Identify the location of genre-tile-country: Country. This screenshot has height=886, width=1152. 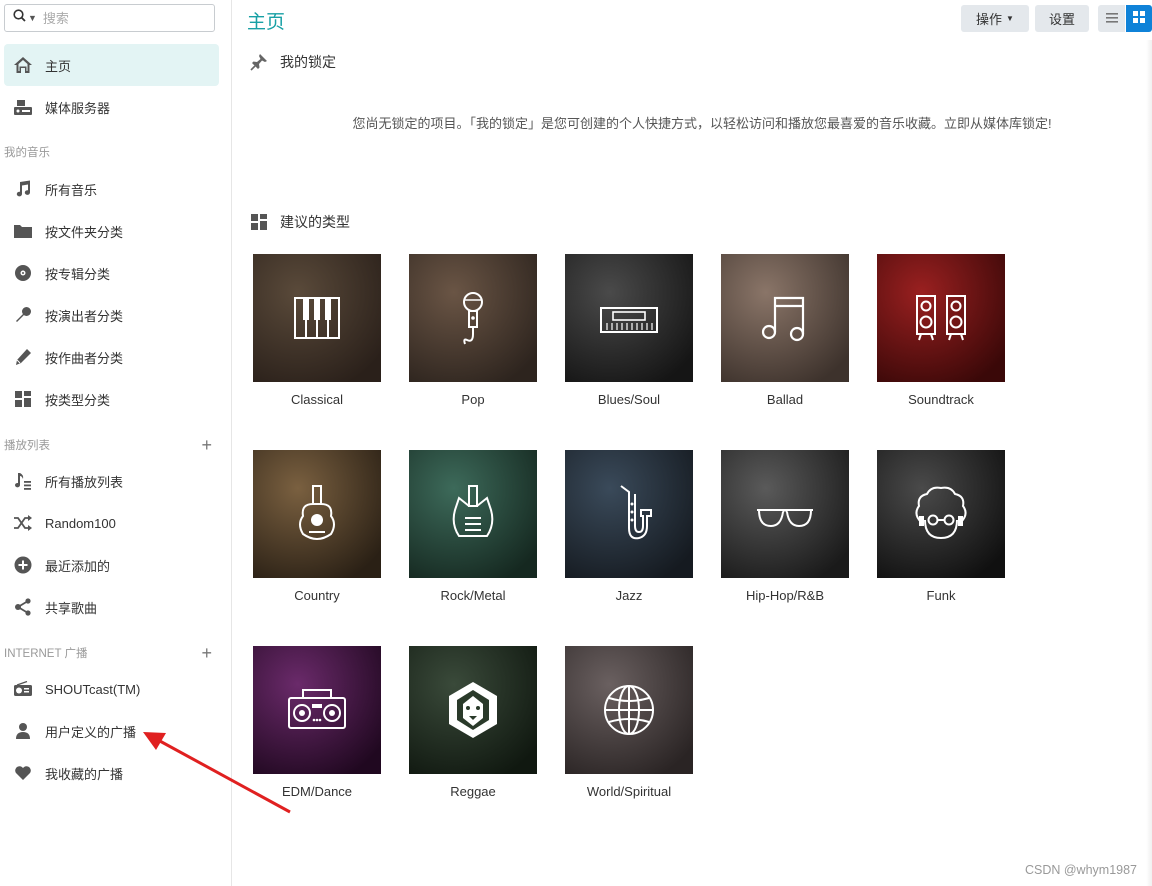
(317, 526).